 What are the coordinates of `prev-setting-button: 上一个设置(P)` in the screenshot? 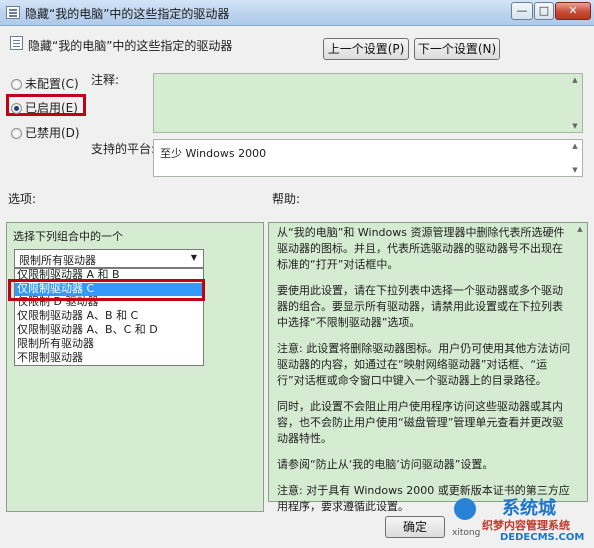 It's located at (366, 49).